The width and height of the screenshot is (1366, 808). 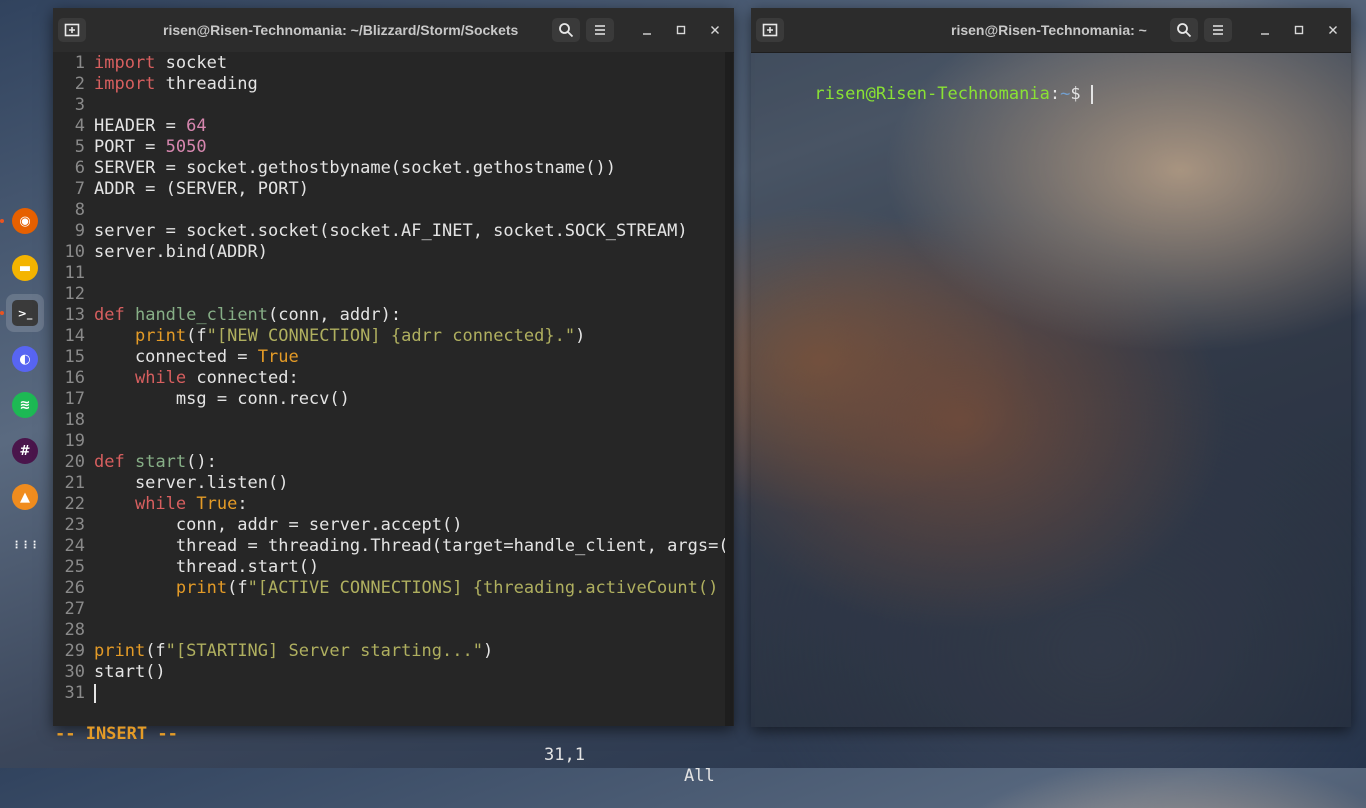 What do you see at coordinates (79, 231) in the screenshot?
I see `line-number: 9` at bounding box center [79, 231].